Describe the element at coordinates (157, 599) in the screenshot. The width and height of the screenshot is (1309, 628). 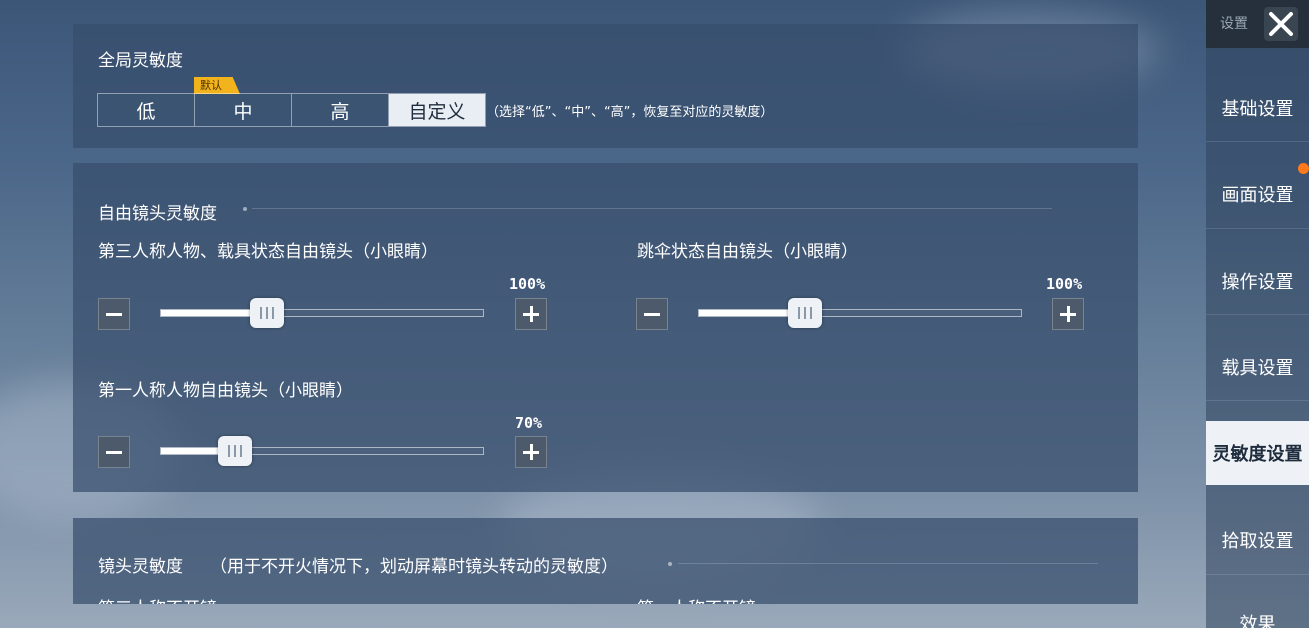
I see `sub-label-third-person-no-scope: 第三人称不开镜` at that location.